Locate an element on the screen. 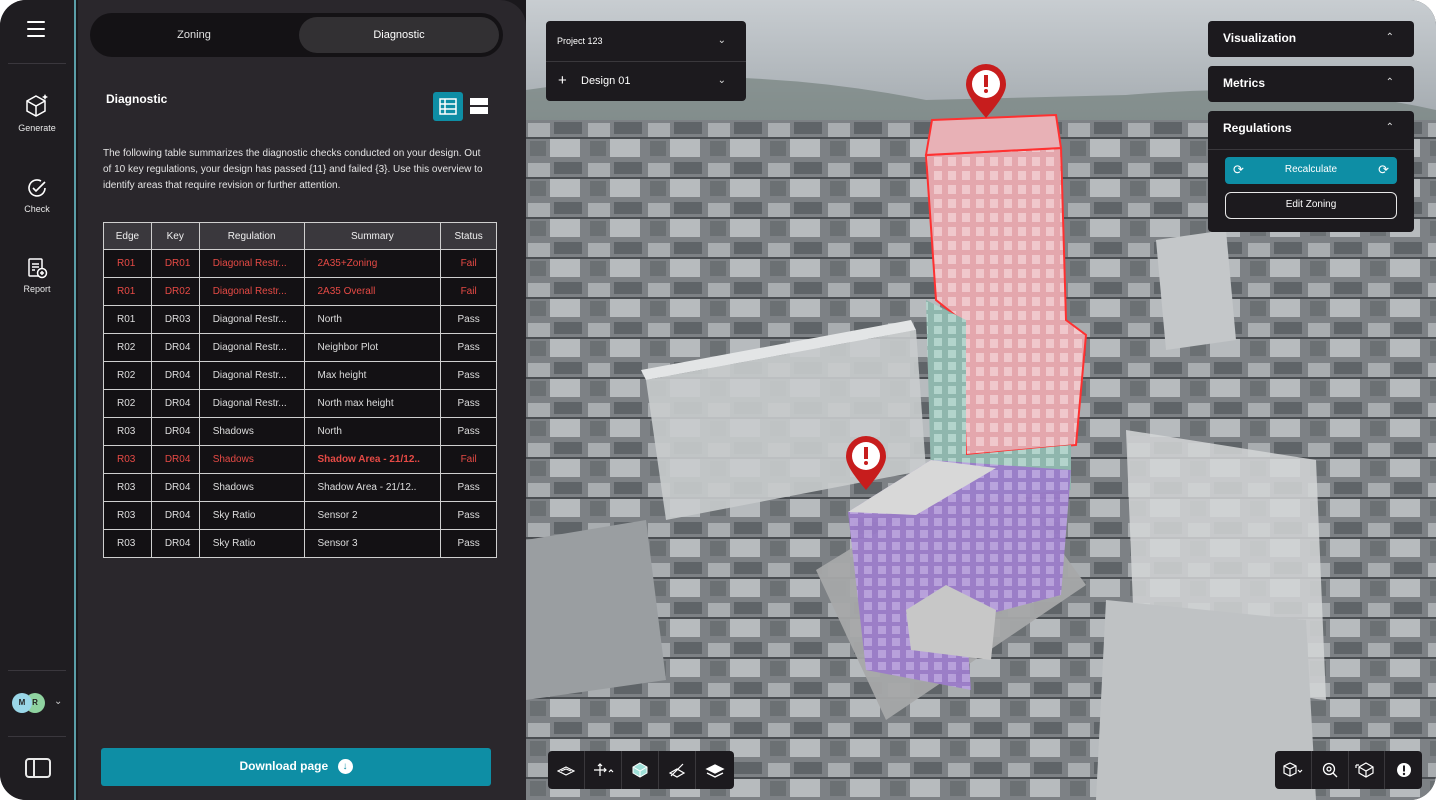 Image resolution: width=1436 pixels, height=800 pixels. tab-zoning: Zoning is located at coordinates (194, 35).